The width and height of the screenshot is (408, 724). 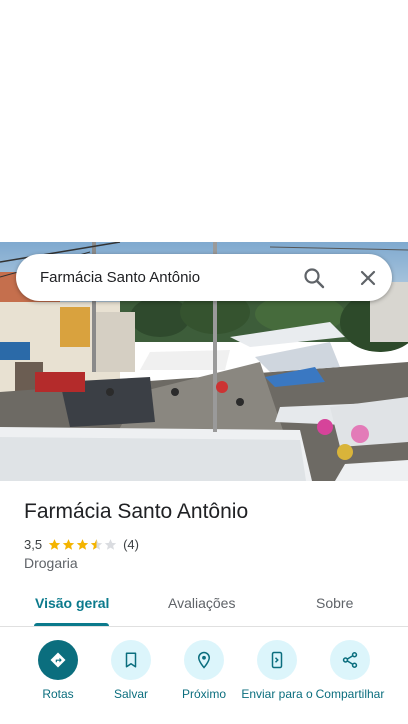 What do you see at coordinates (204, 670) in the screenshot?
I see `nearby-button: Próximo` at bounding box center [204, 670].